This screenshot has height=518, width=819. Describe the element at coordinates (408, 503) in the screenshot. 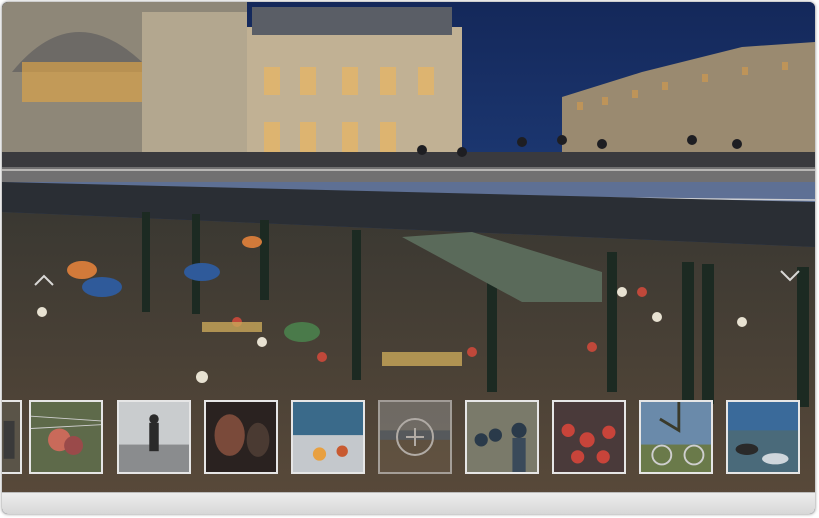

I see `viewer-footer-bar` at that location.